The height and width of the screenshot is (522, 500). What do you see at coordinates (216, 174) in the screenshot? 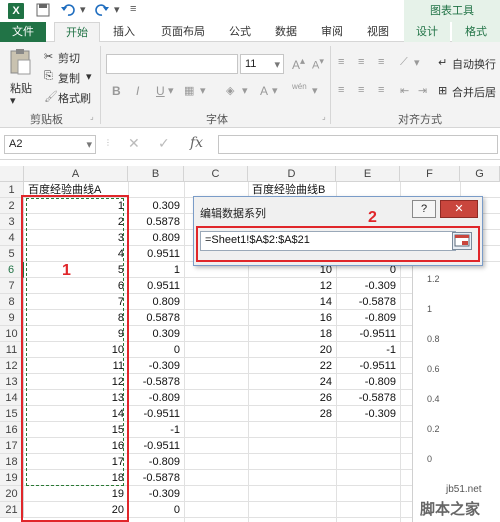
I see `column-header-c: C` at bounding box center [216, 174].